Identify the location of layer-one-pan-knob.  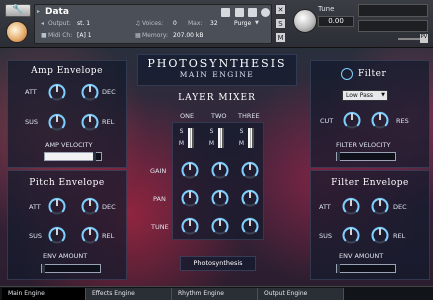
(190, 198).